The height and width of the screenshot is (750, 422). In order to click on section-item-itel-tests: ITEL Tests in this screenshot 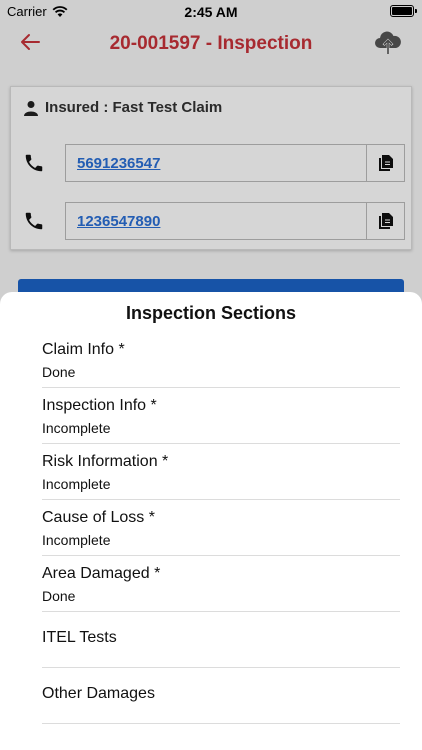, I will do `click(221, 640)`.